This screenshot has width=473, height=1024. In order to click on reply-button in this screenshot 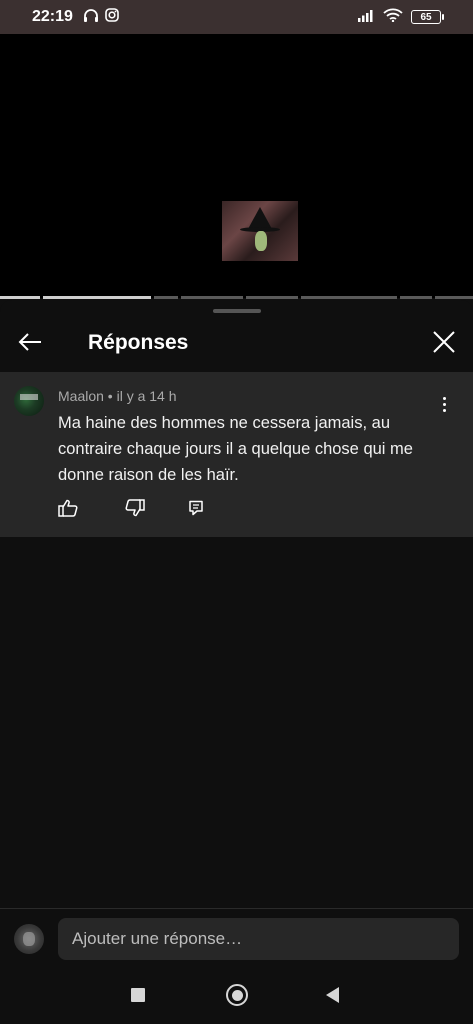, I will do `click(196, 510)`.